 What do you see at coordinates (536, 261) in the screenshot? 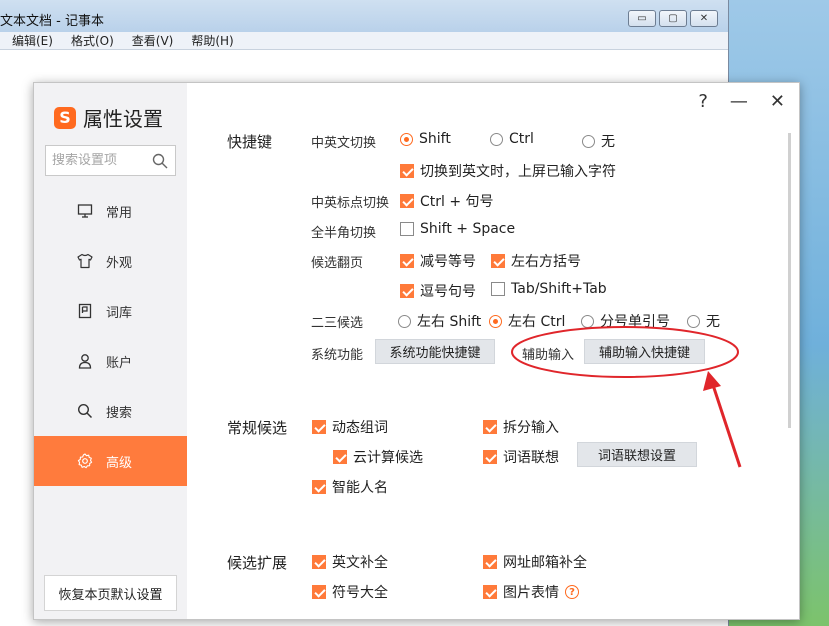
I see `checkbox-brackets: 左右方括号` at bounding box center [536, 261].